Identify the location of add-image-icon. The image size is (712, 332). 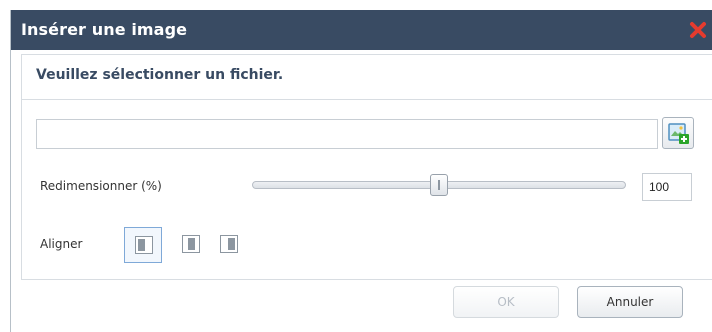
(678, 133).